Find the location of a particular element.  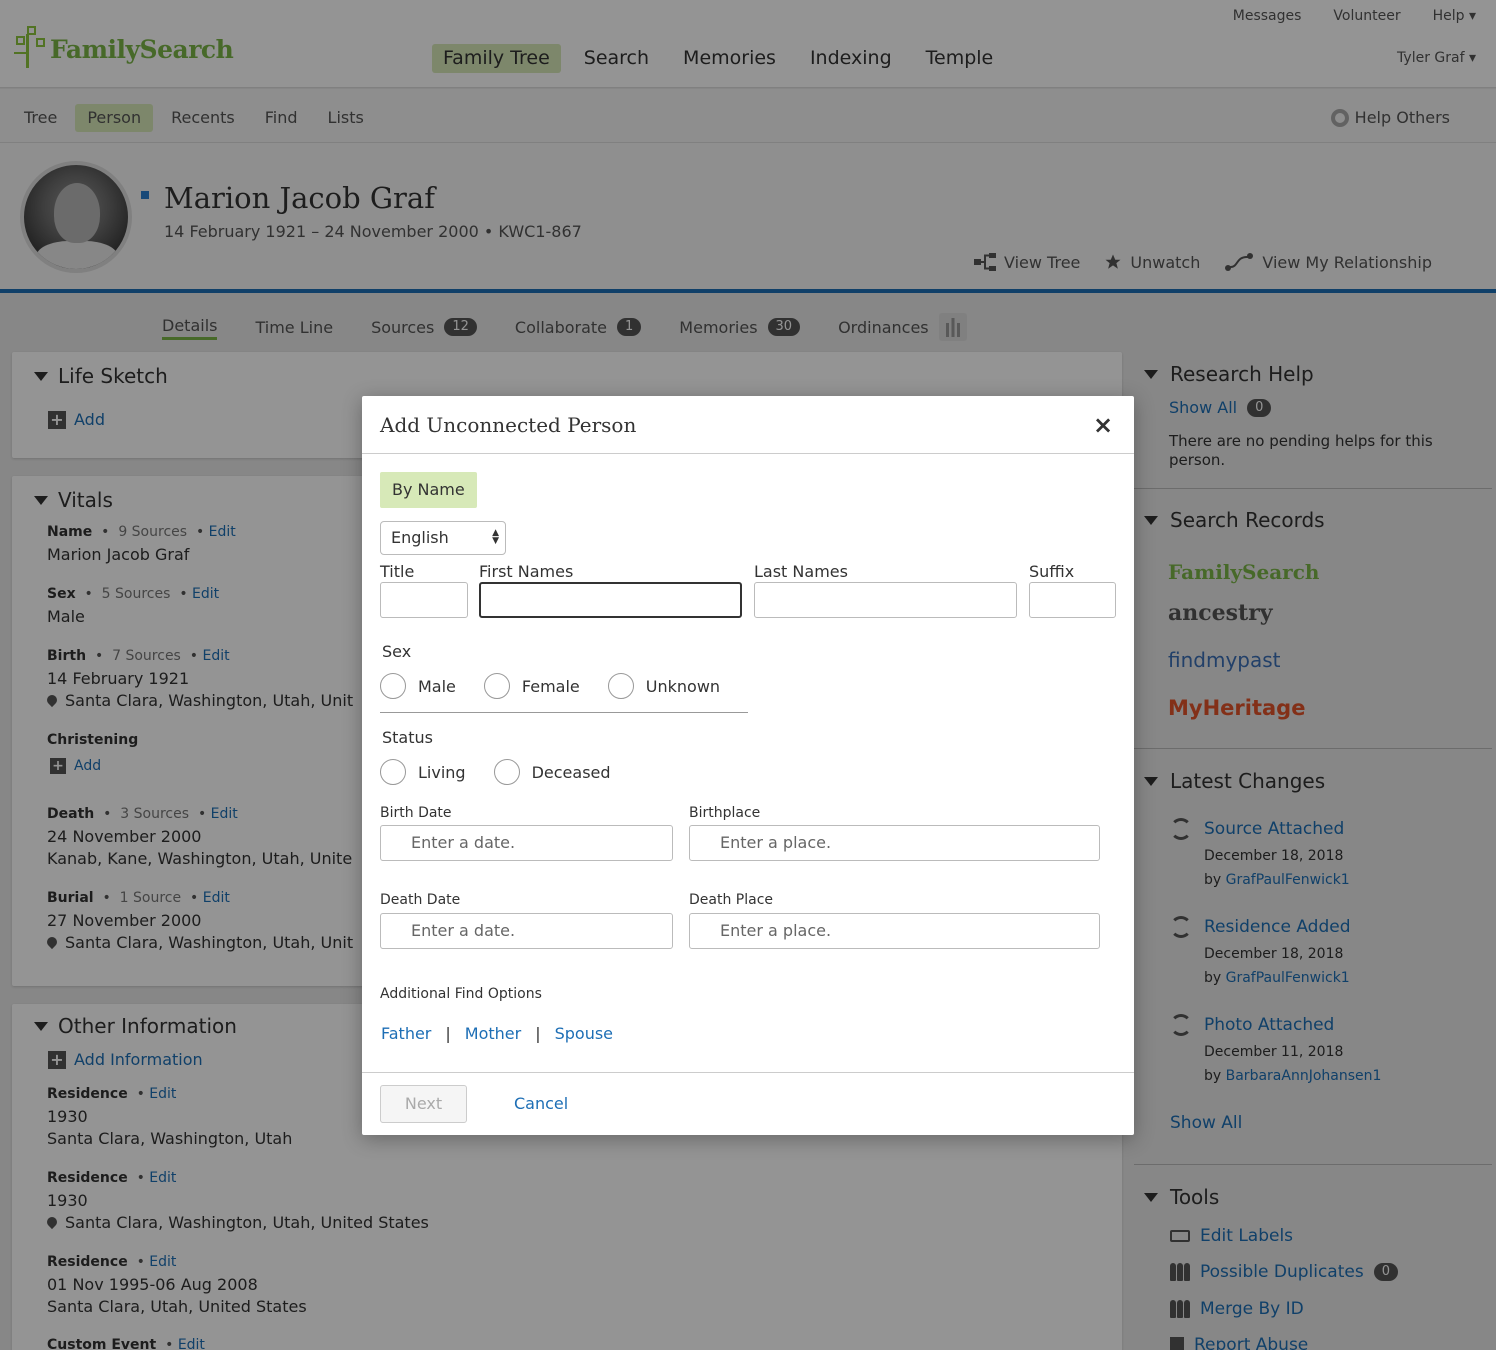

status-radio-group: Living Deceased is located at coordinates (509, 772).